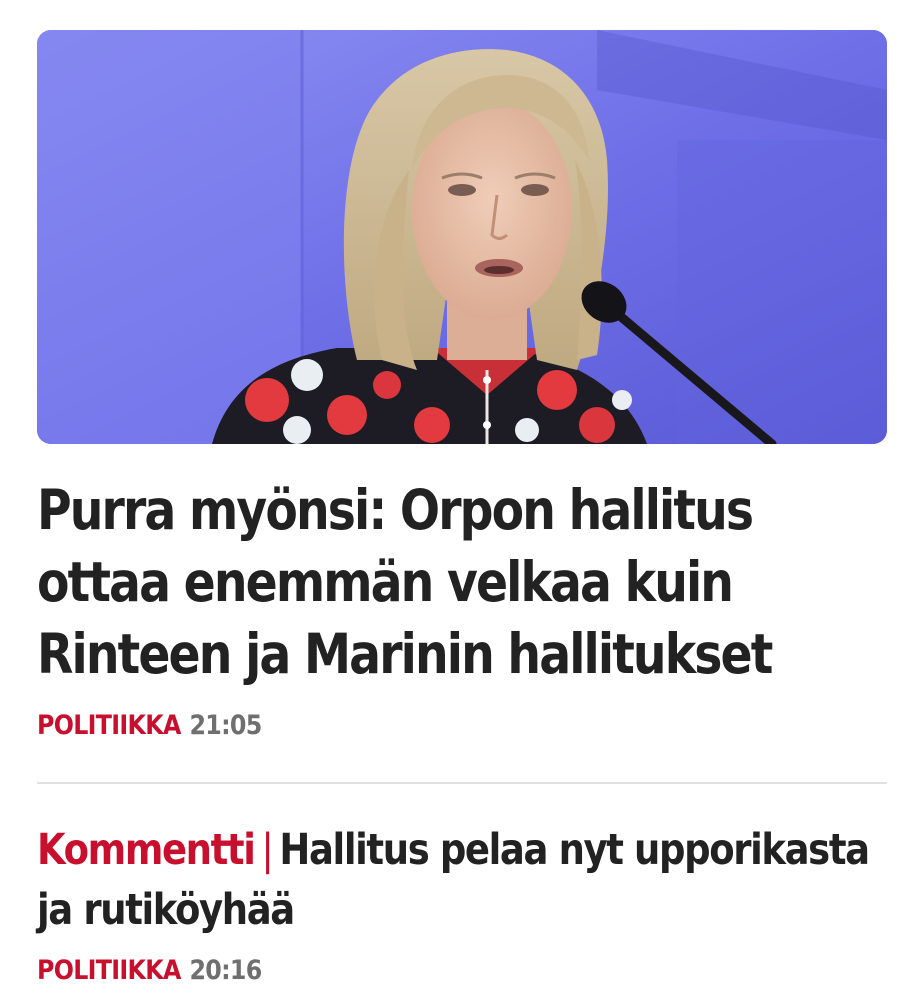  What do you see at coordinates (462, 783) in the screenshot?
I see `article-divider` at bounding box center [462, 783].